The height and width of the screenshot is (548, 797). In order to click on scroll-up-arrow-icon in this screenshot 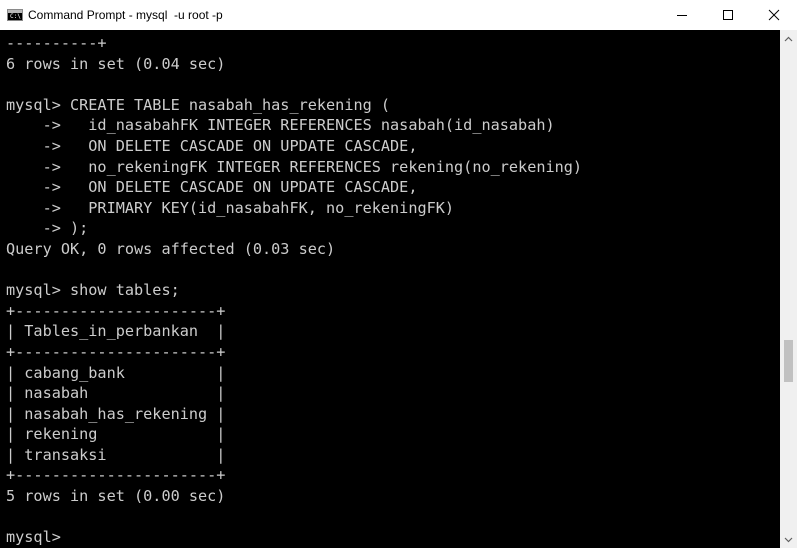, I will do `click(788, 38)`.